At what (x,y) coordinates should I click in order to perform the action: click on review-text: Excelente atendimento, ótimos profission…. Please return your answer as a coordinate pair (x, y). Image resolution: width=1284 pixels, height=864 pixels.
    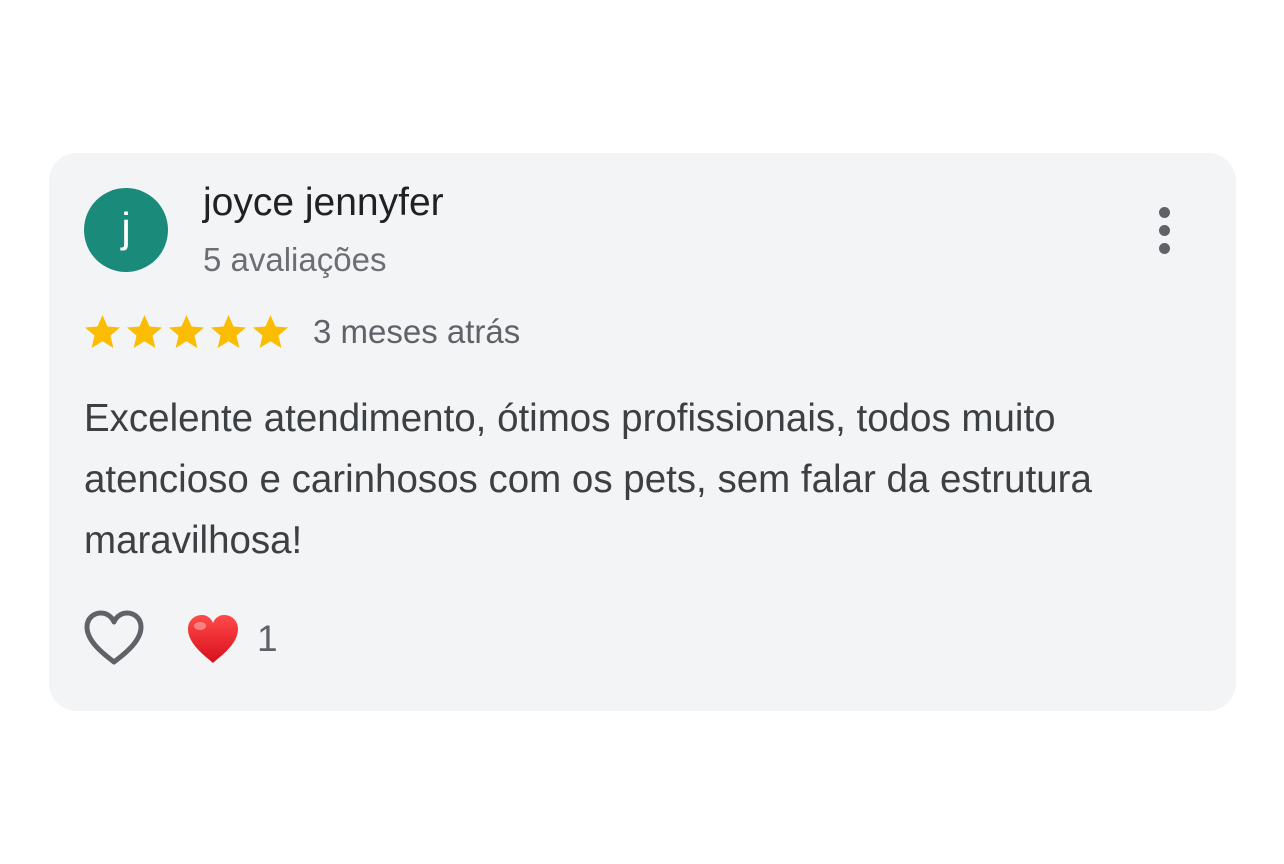
    Looking at the image, I should click on (588, 479).